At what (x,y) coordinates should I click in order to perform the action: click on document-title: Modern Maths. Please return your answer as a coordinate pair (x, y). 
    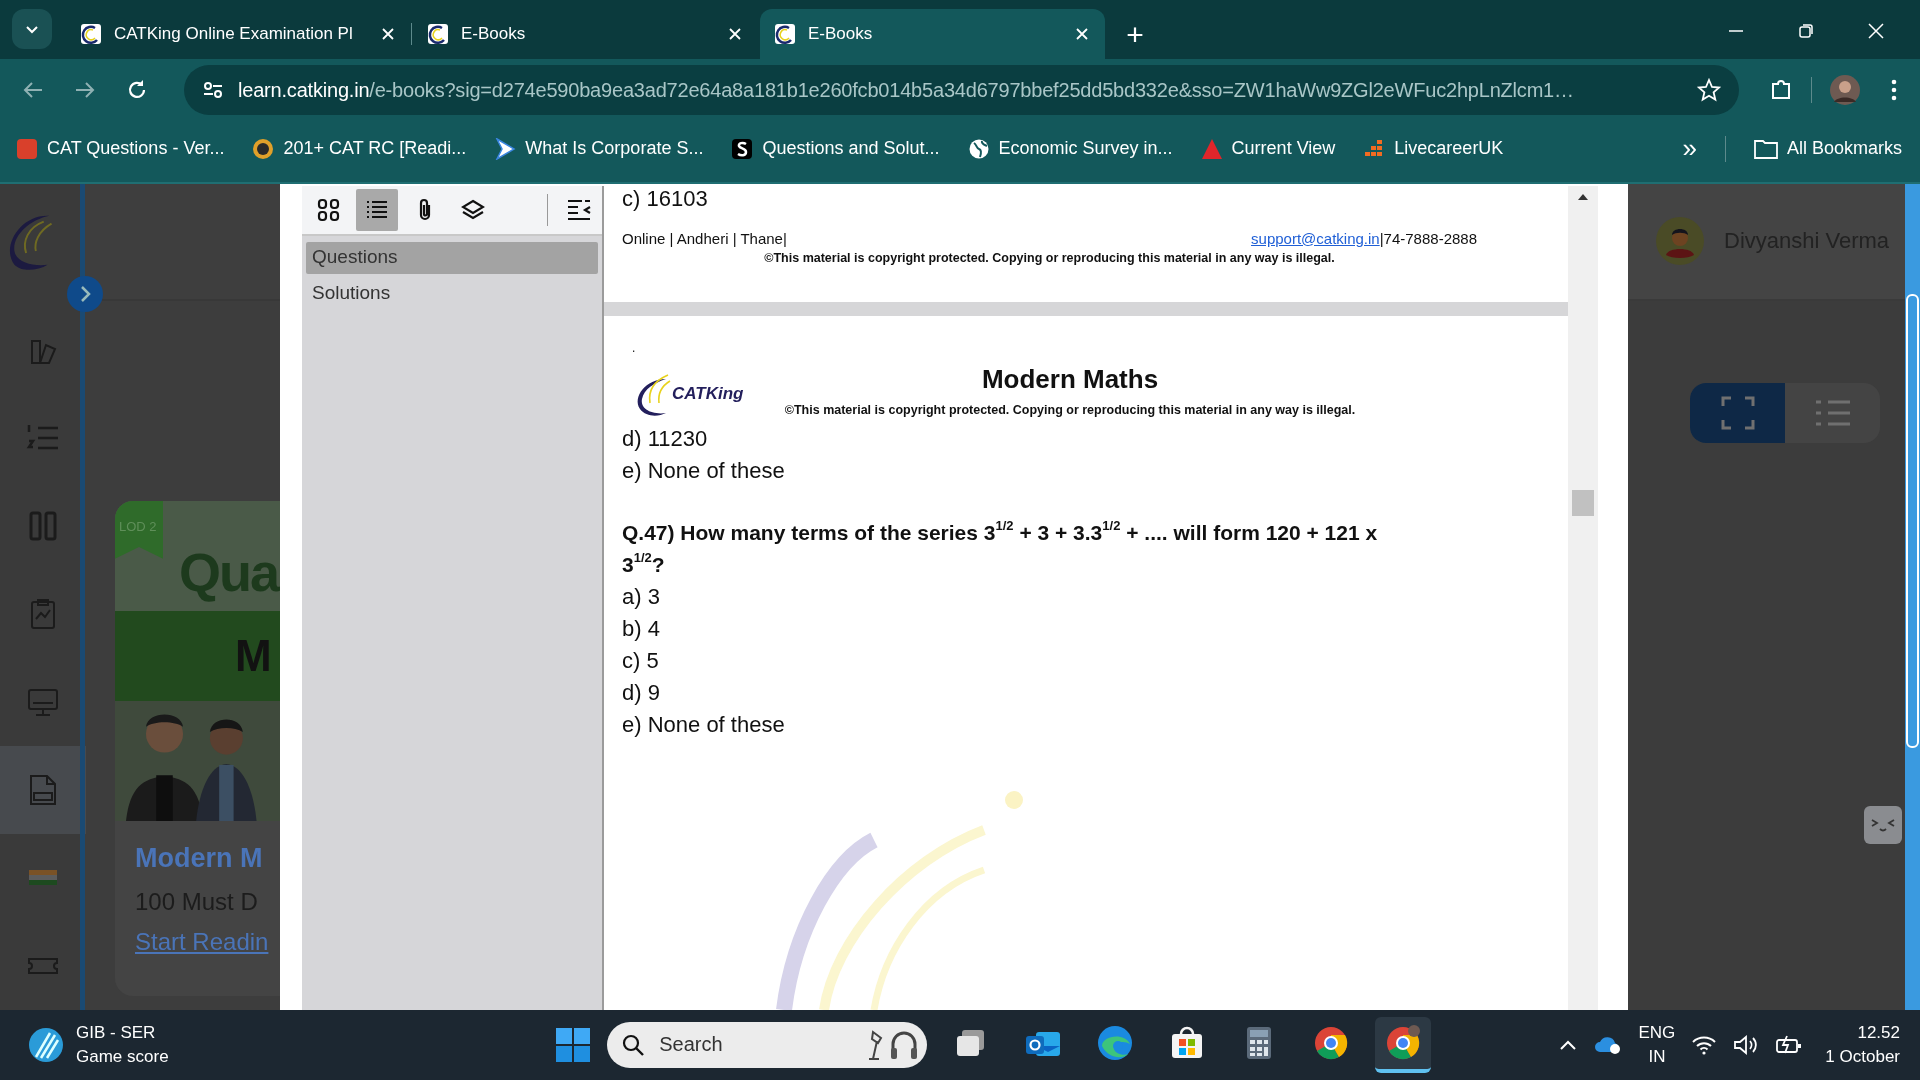
    Looking at the image, I should click on (1070, 379).